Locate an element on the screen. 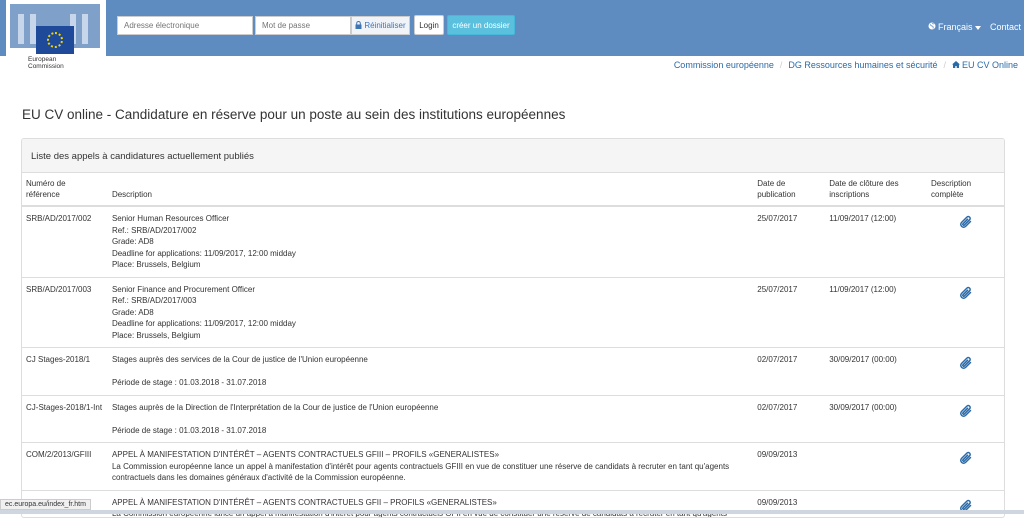 This screenshot has width=1024, height=518. reset-password-button: Réinitialiser is located at coordinates (380, 25).